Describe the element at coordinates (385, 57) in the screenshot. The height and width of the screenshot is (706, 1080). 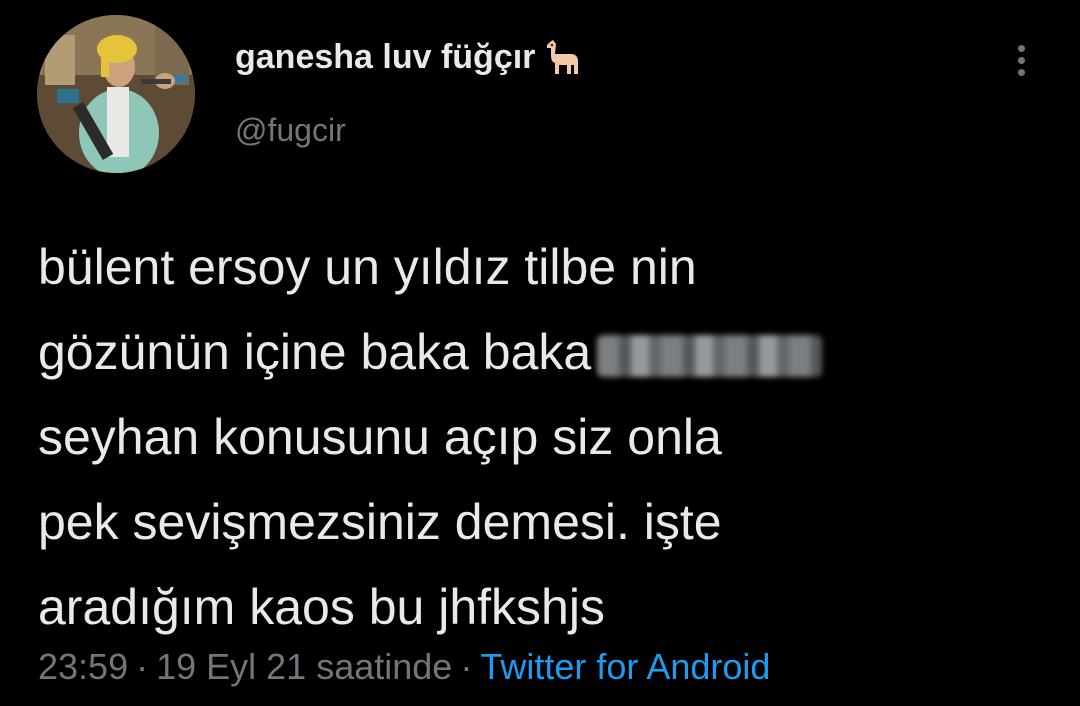
I see `display-name: ganesha luv füğçır` at that location.